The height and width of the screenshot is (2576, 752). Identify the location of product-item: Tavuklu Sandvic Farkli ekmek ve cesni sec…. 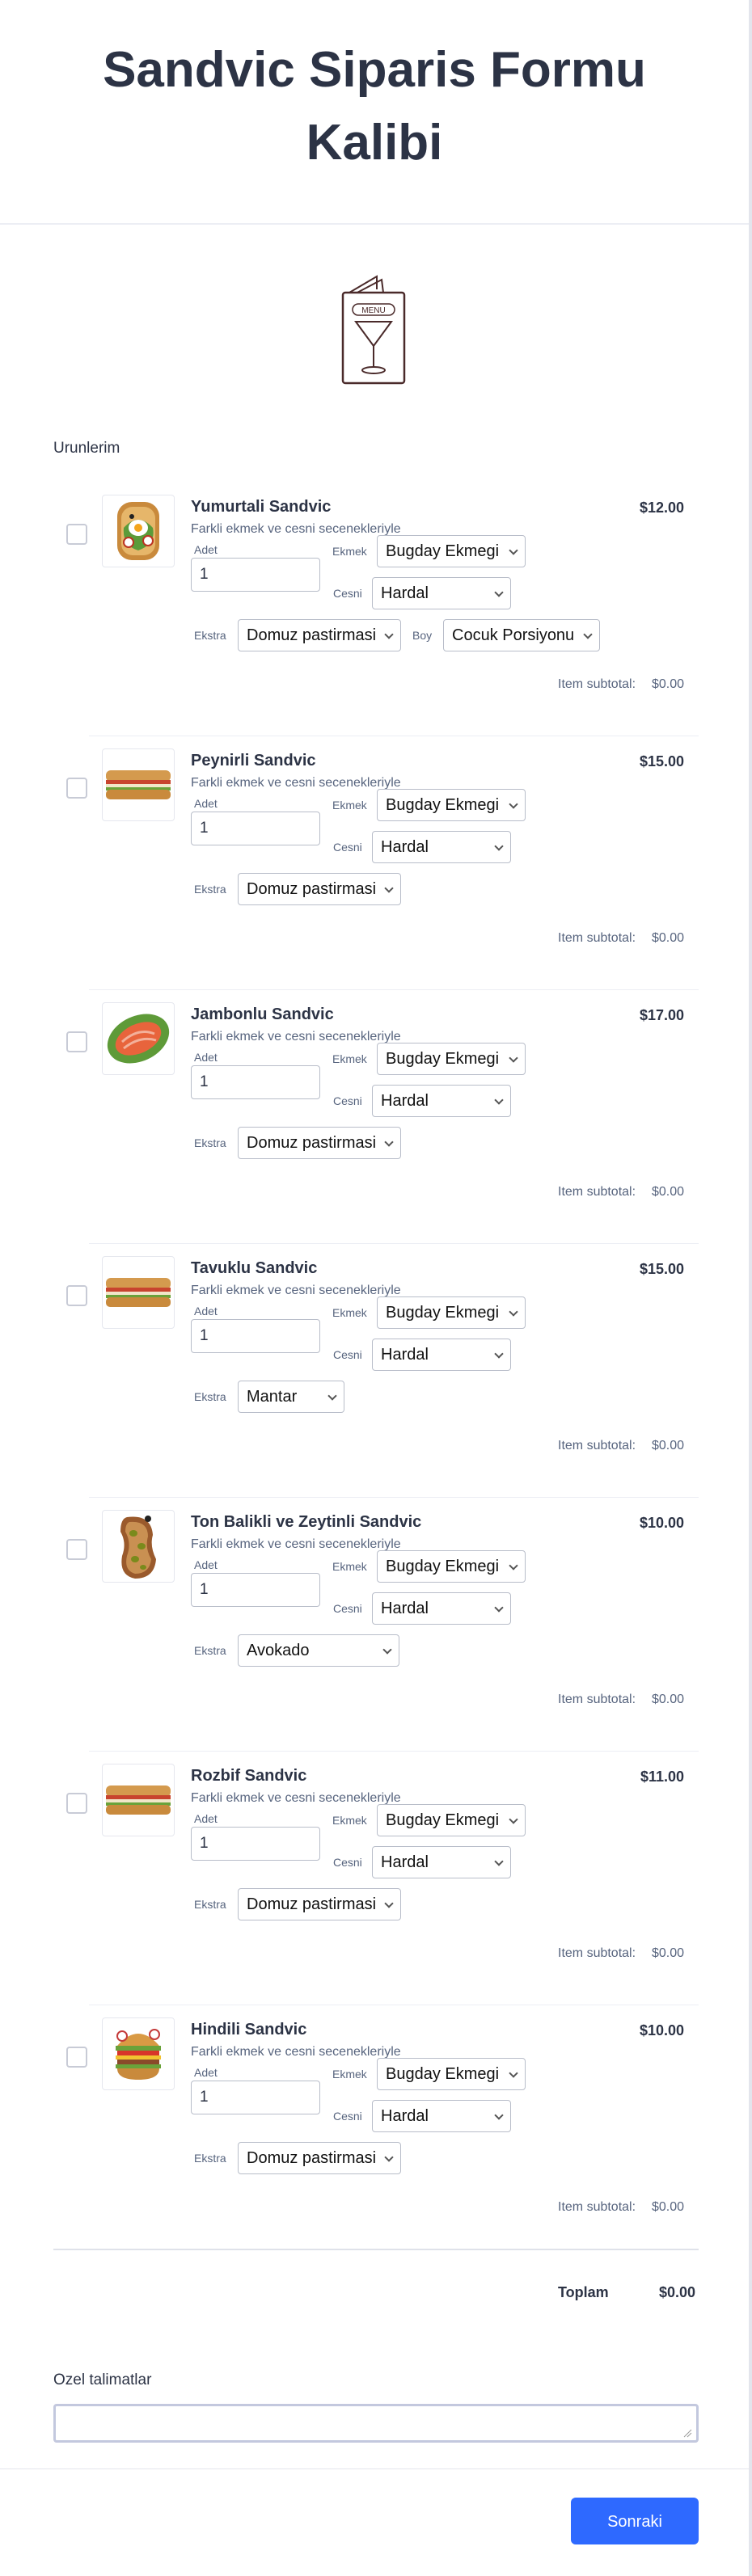
(376, 1369).